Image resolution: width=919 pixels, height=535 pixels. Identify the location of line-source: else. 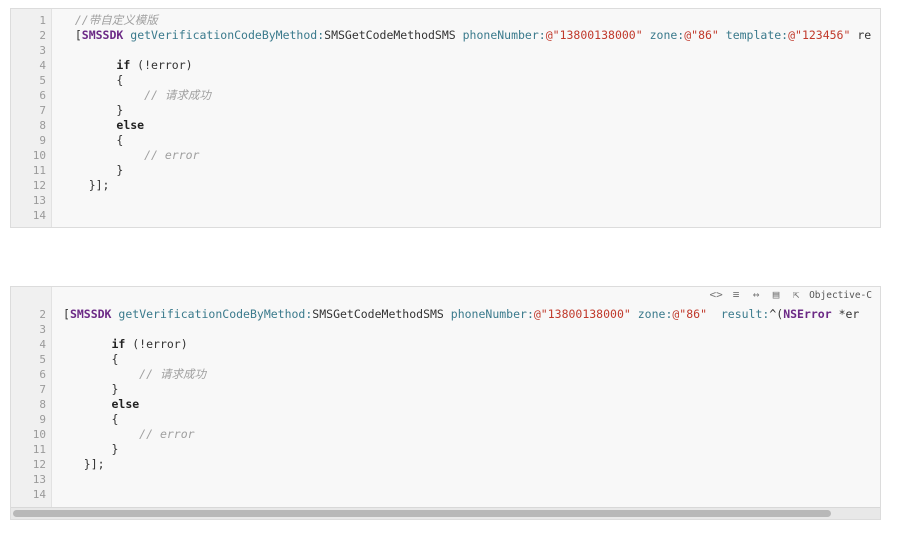
(102, 125).